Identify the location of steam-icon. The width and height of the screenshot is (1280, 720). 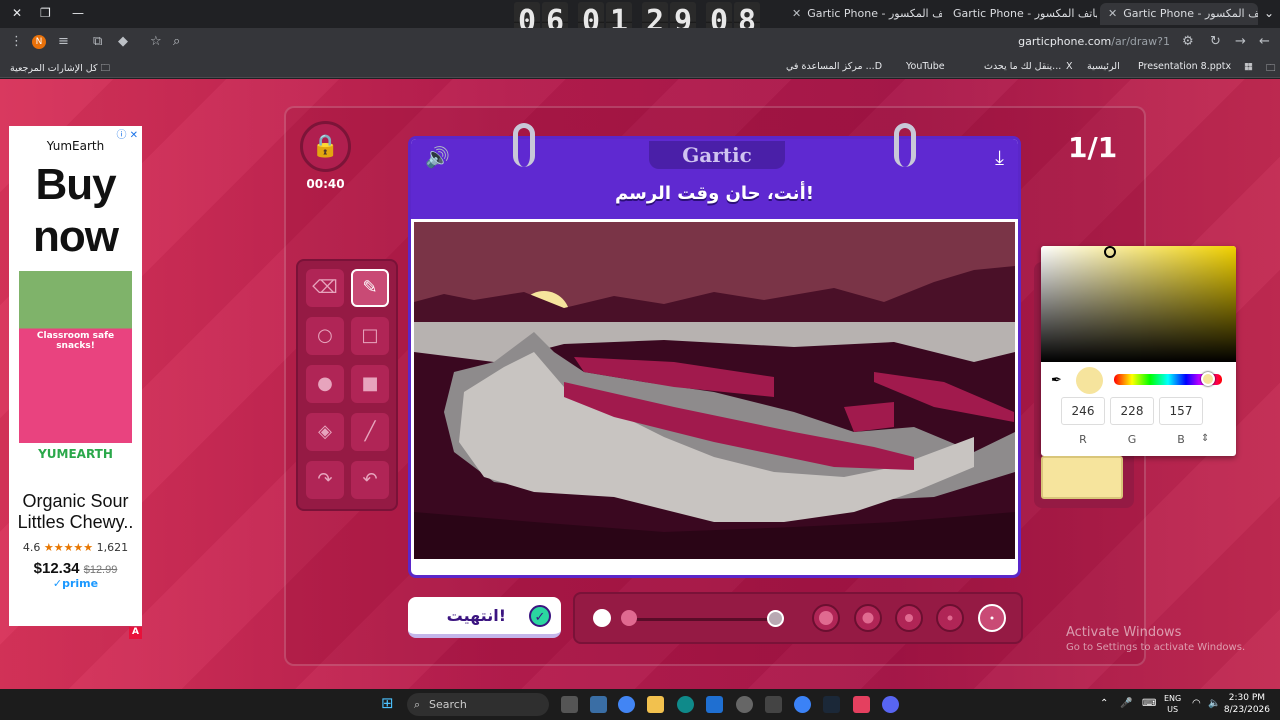
(831, 704).